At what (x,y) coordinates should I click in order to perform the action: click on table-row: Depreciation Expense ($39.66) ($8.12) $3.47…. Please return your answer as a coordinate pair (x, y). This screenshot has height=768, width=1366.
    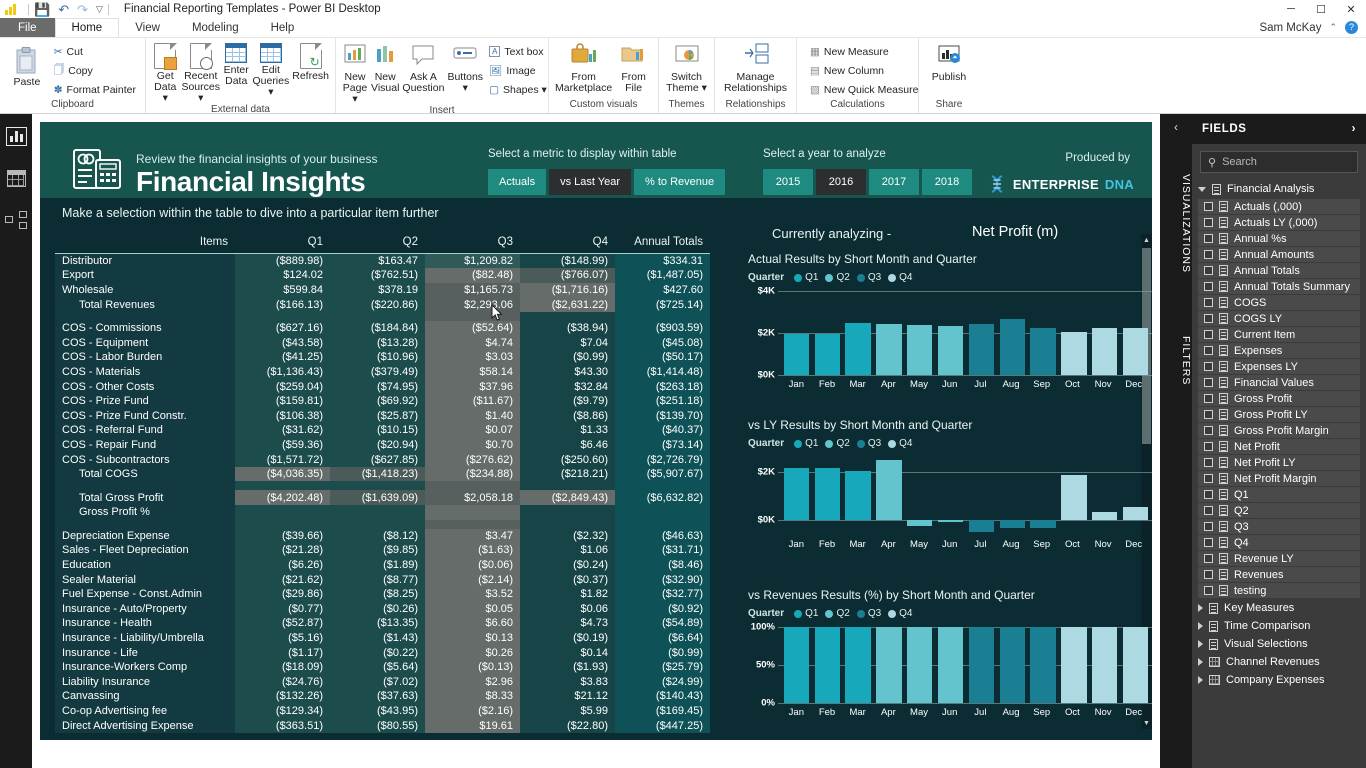
    Looking at the image, I should click on (382, 536).